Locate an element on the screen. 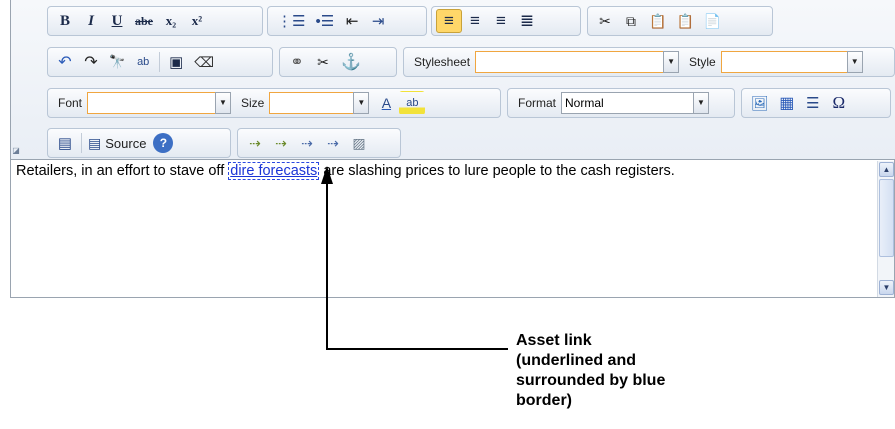  subscript-button: x₂ is located at coordinates (171, 21).